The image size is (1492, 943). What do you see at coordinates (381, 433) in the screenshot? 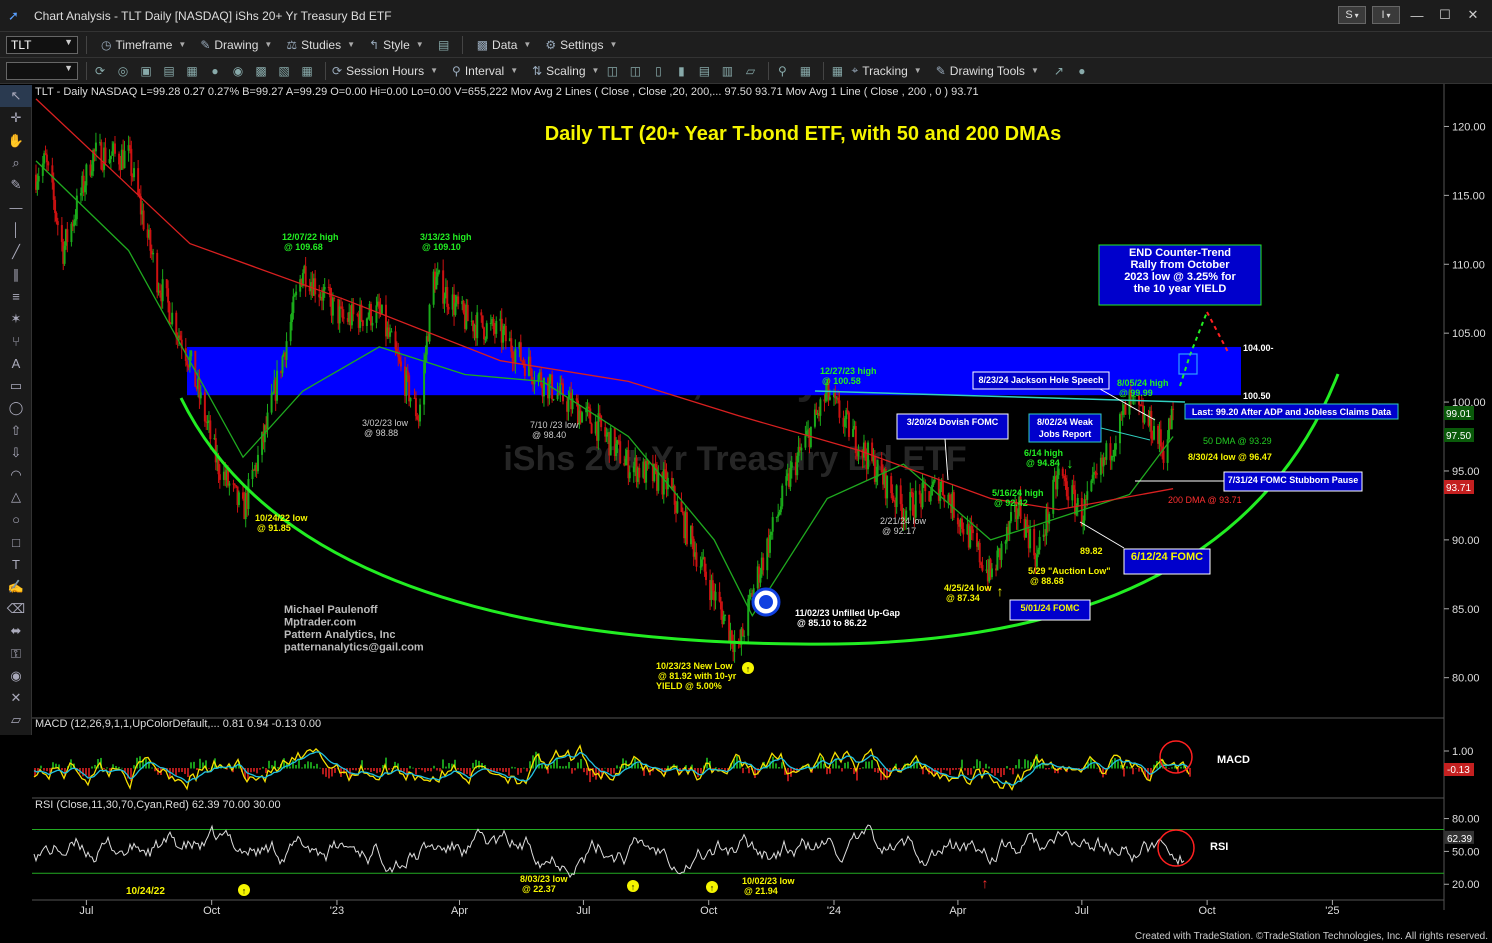
I see `annotation-line2: @ 98.88` at bounding box center [381, 433].